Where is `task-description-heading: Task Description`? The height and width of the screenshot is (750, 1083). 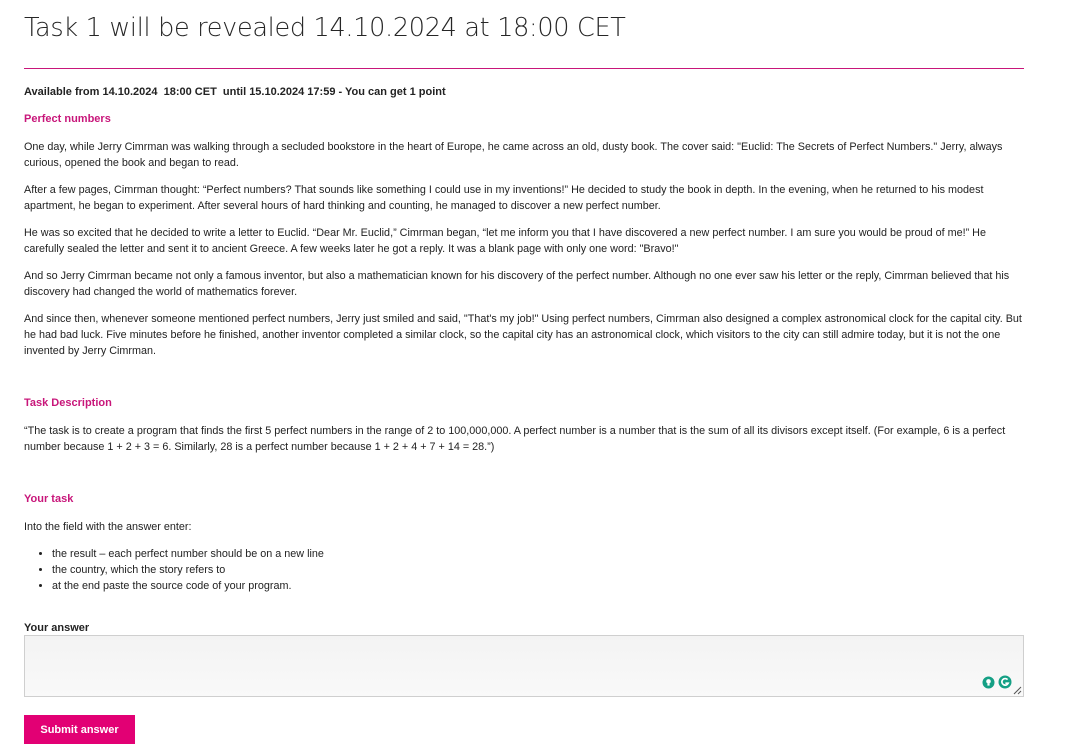
task-description-heading: Task Description is located at coordinates (68, 403).